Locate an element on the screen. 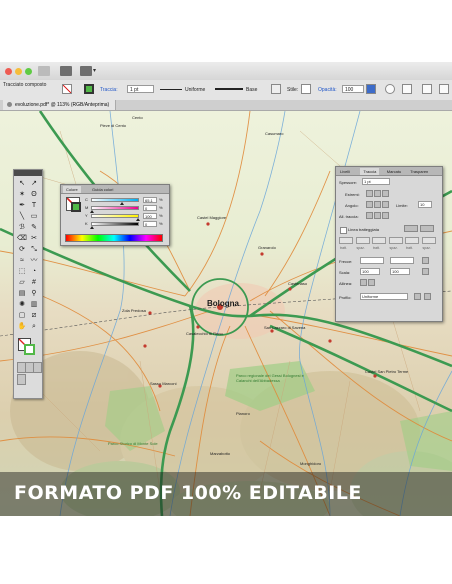 The width and height of the screenshot is (452, 584). bridge-icon is located at coordinates (66, 71).